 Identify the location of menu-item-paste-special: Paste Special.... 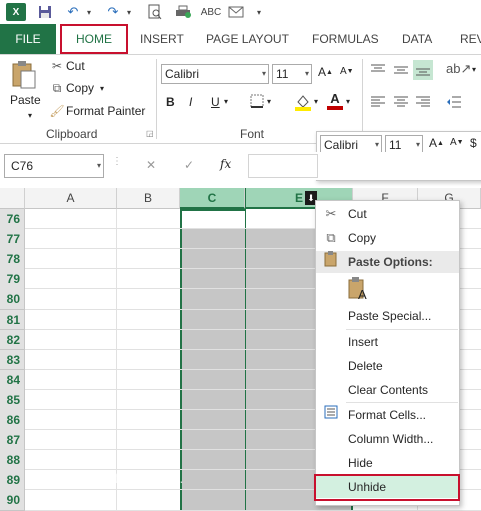
(387, 316).